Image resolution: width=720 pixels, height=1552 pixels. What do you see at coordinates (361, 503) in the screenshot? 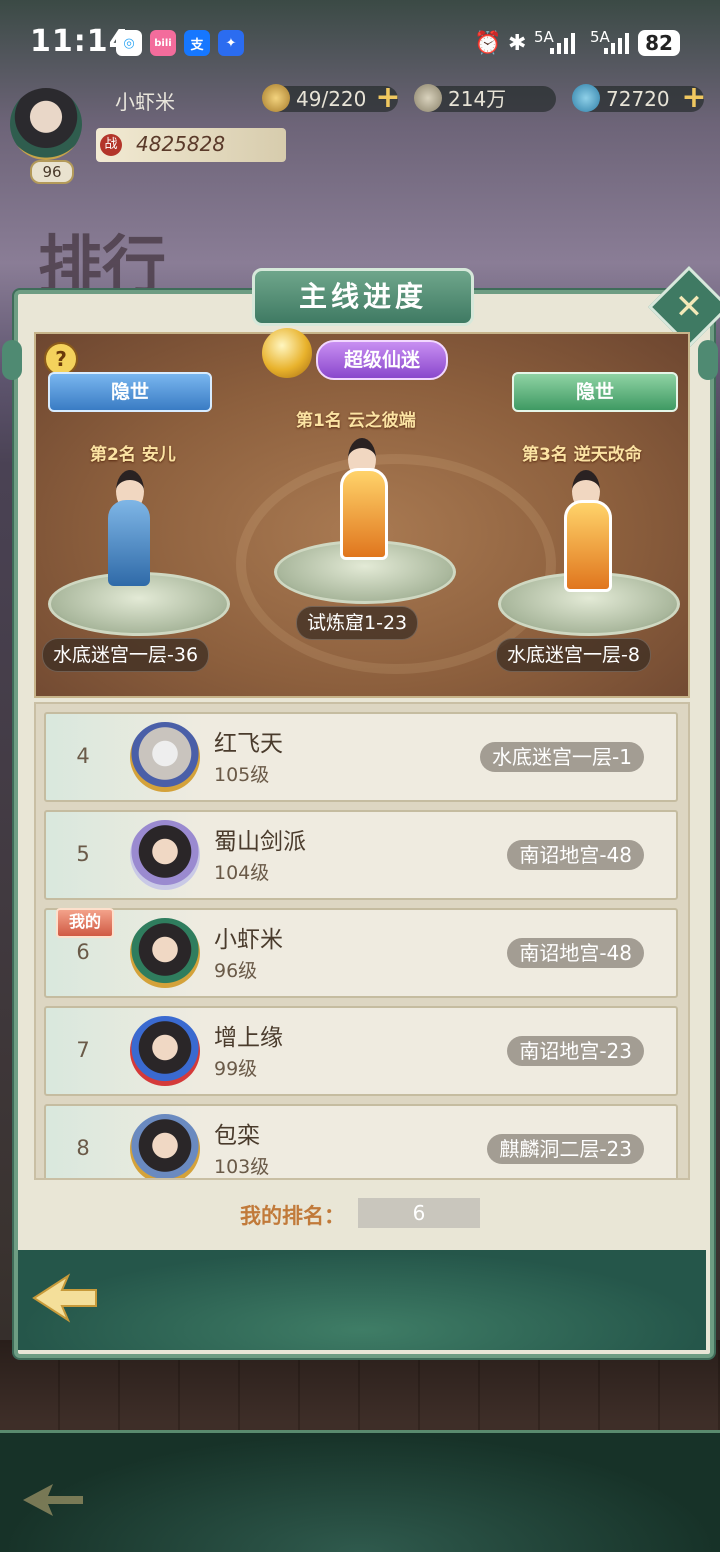
I see `first-place-character` at bounding box center [361, 503].